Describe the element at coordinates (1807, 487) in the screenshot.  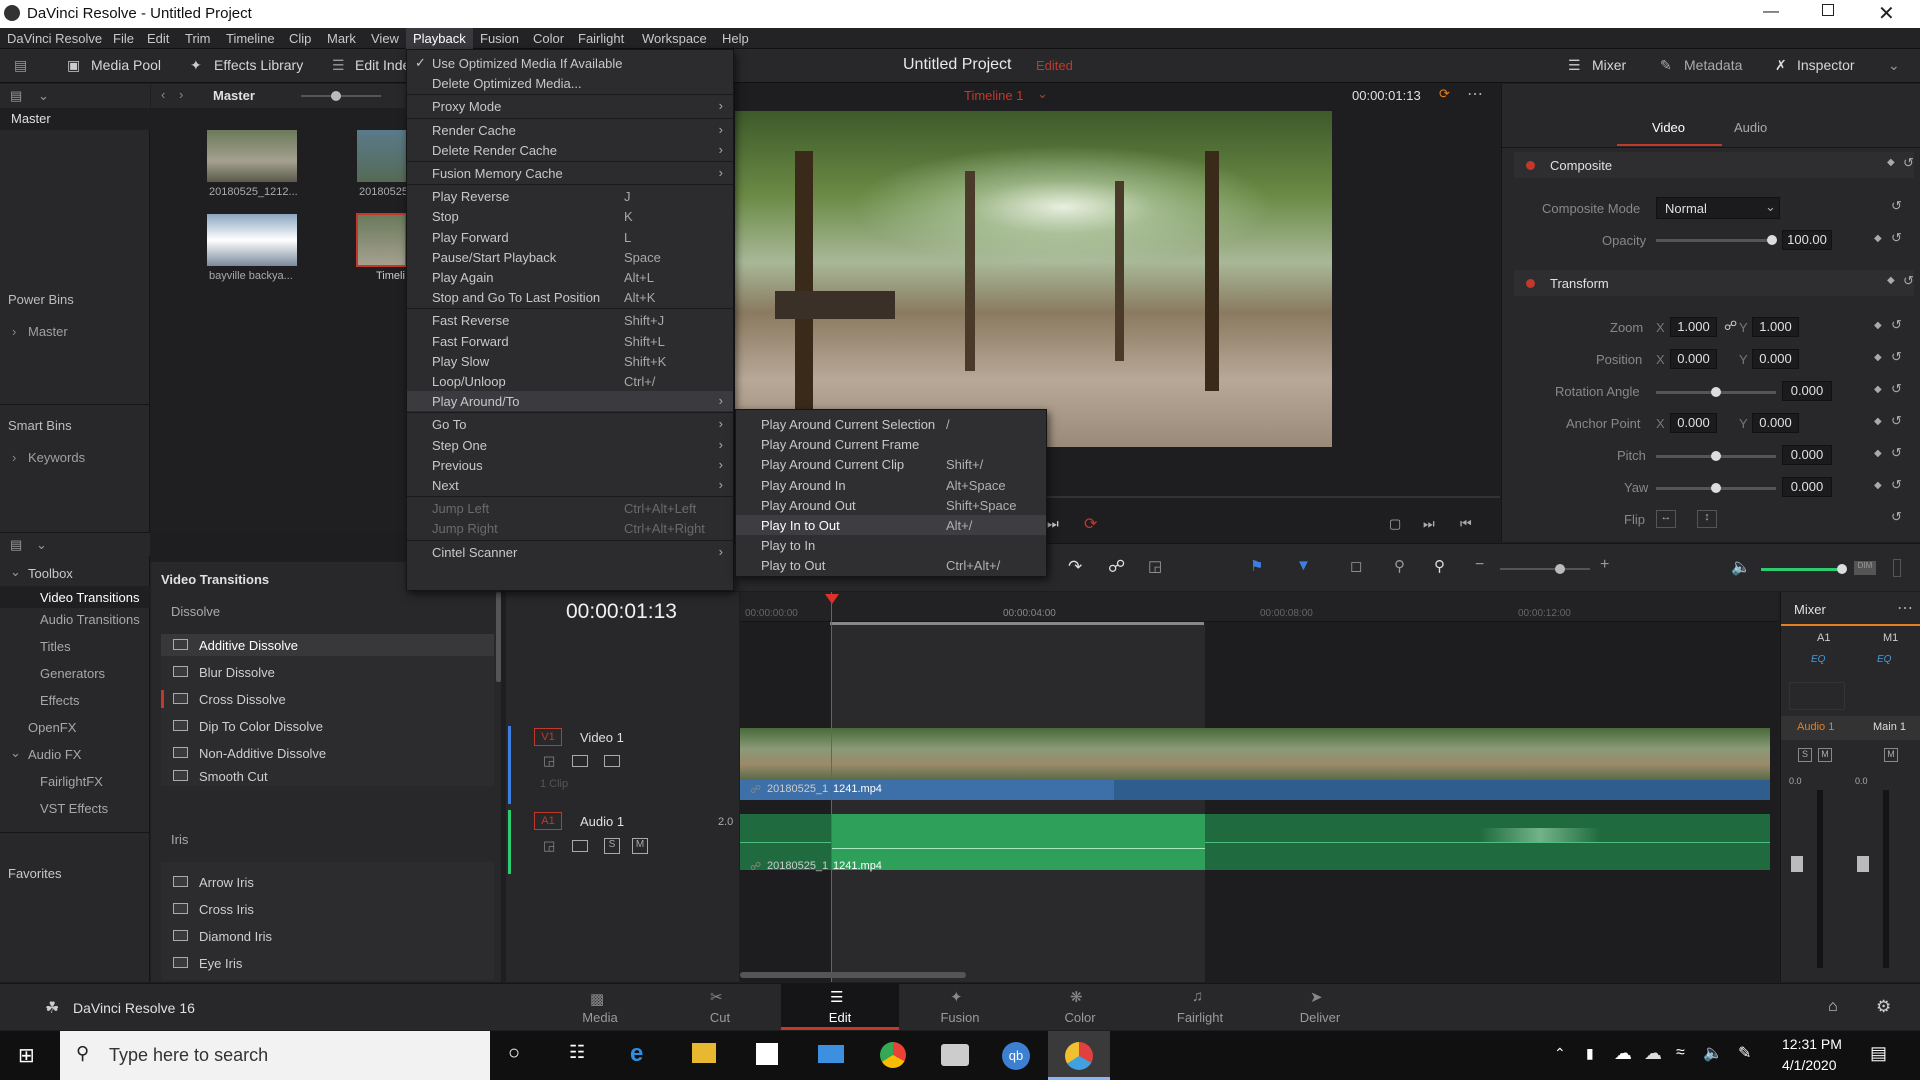
I see `yaw-value: 0.000` at that location.